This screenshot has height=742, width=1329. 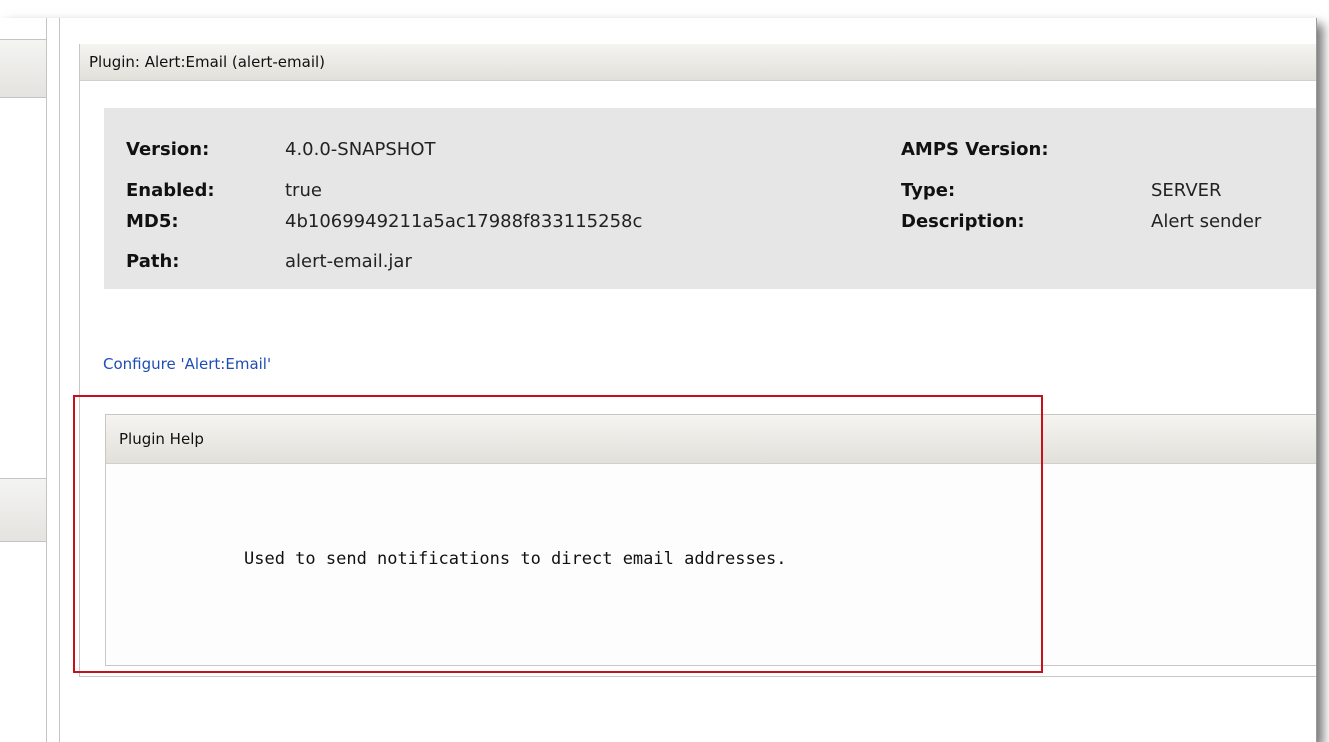 What do you see at coordinates (26, 380) in the screenshot?
I see `left-nav-strip` at bounding box center [26, 380].